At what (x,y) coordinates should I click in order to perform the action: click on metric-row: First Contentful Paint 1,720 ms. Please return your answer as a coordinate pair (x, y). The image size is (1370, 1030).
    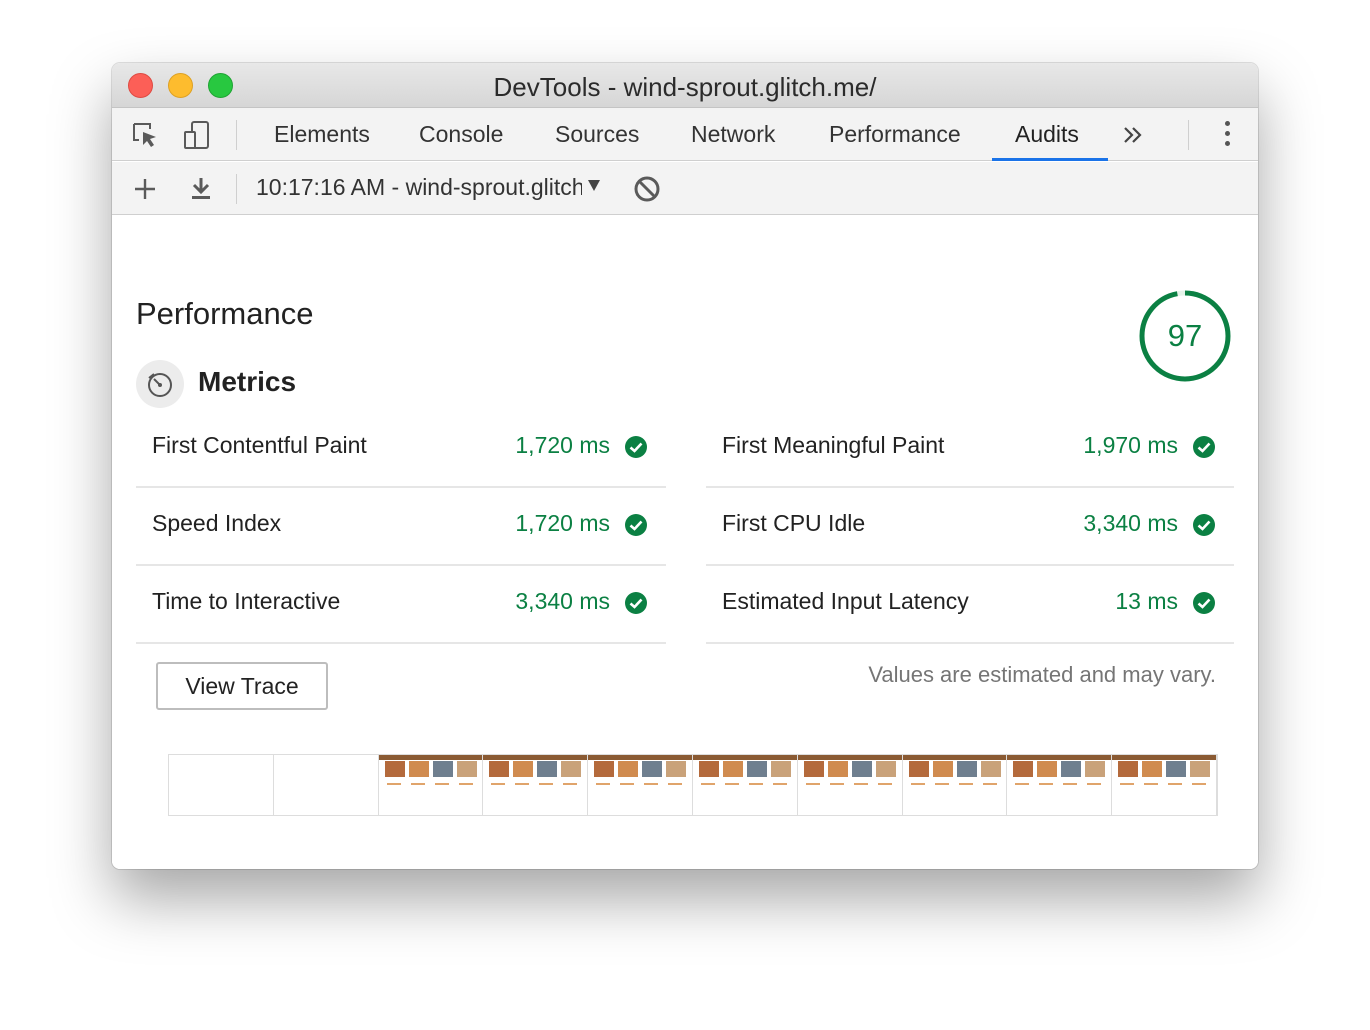
    Looking at the image, I should click on (401, 449).